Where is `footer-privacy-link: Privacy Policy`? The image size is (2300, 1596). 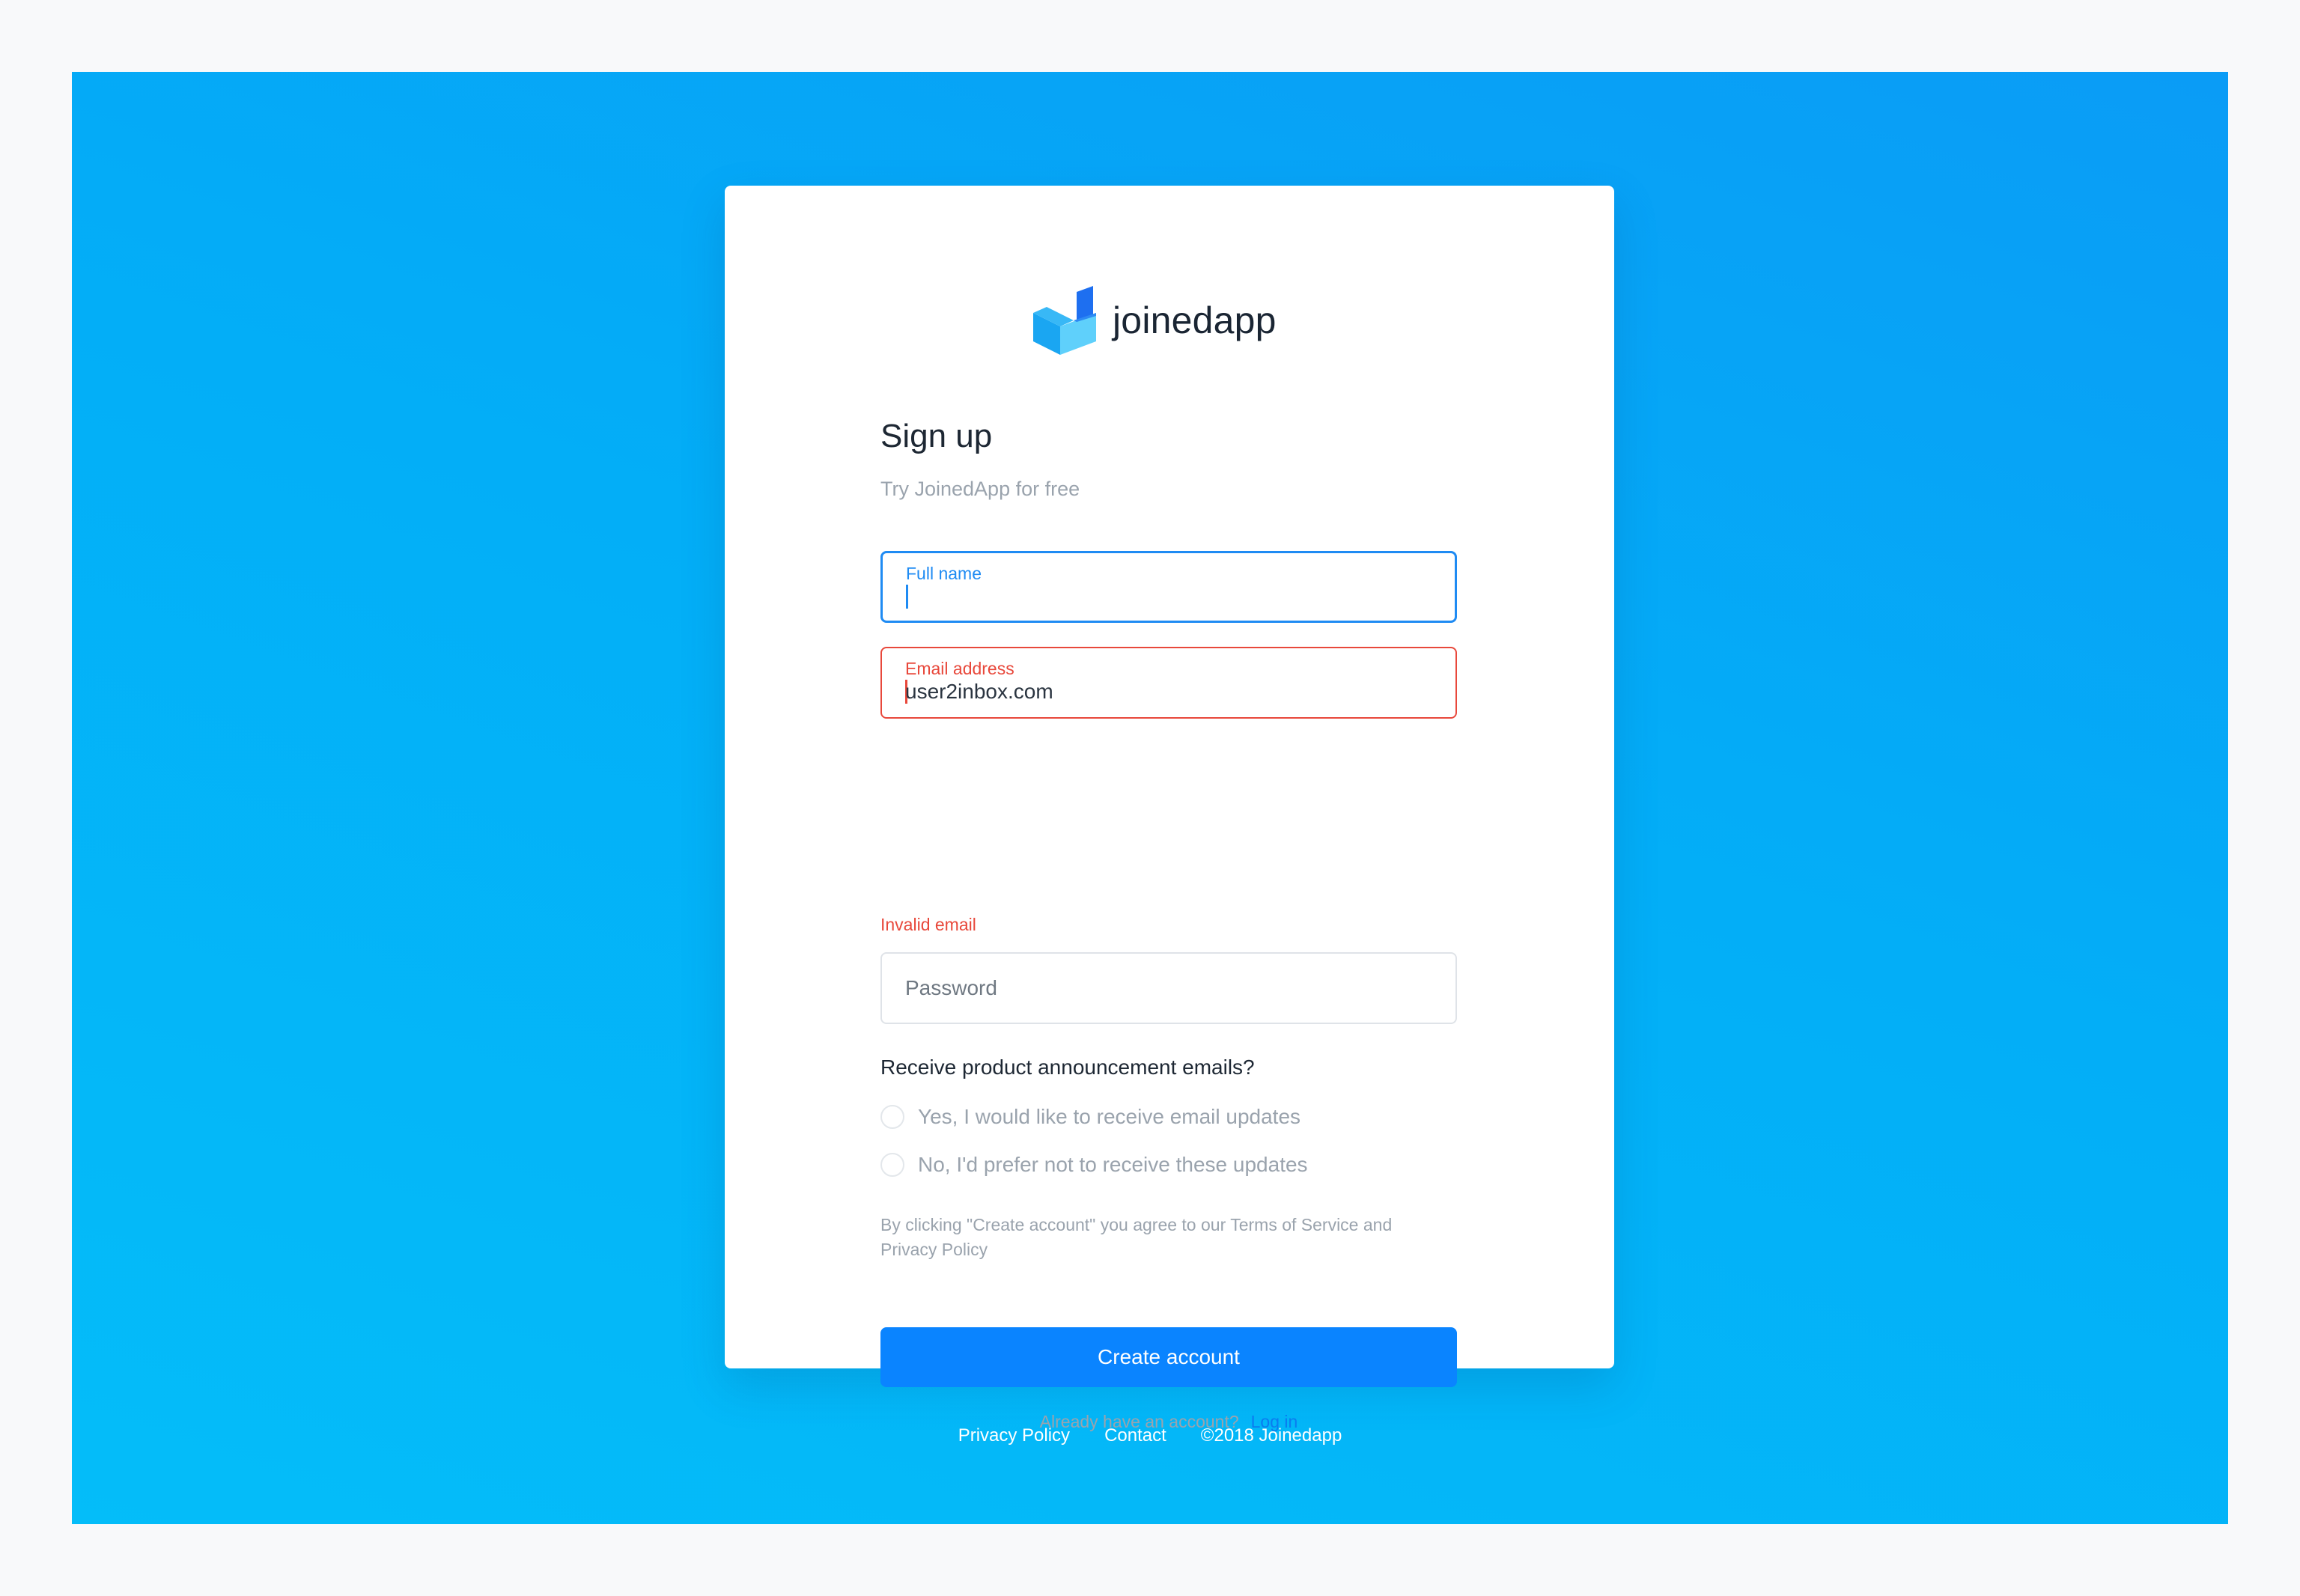
footer-privacy-link: Privacy Policy is located at coordinates (1014, 1436).